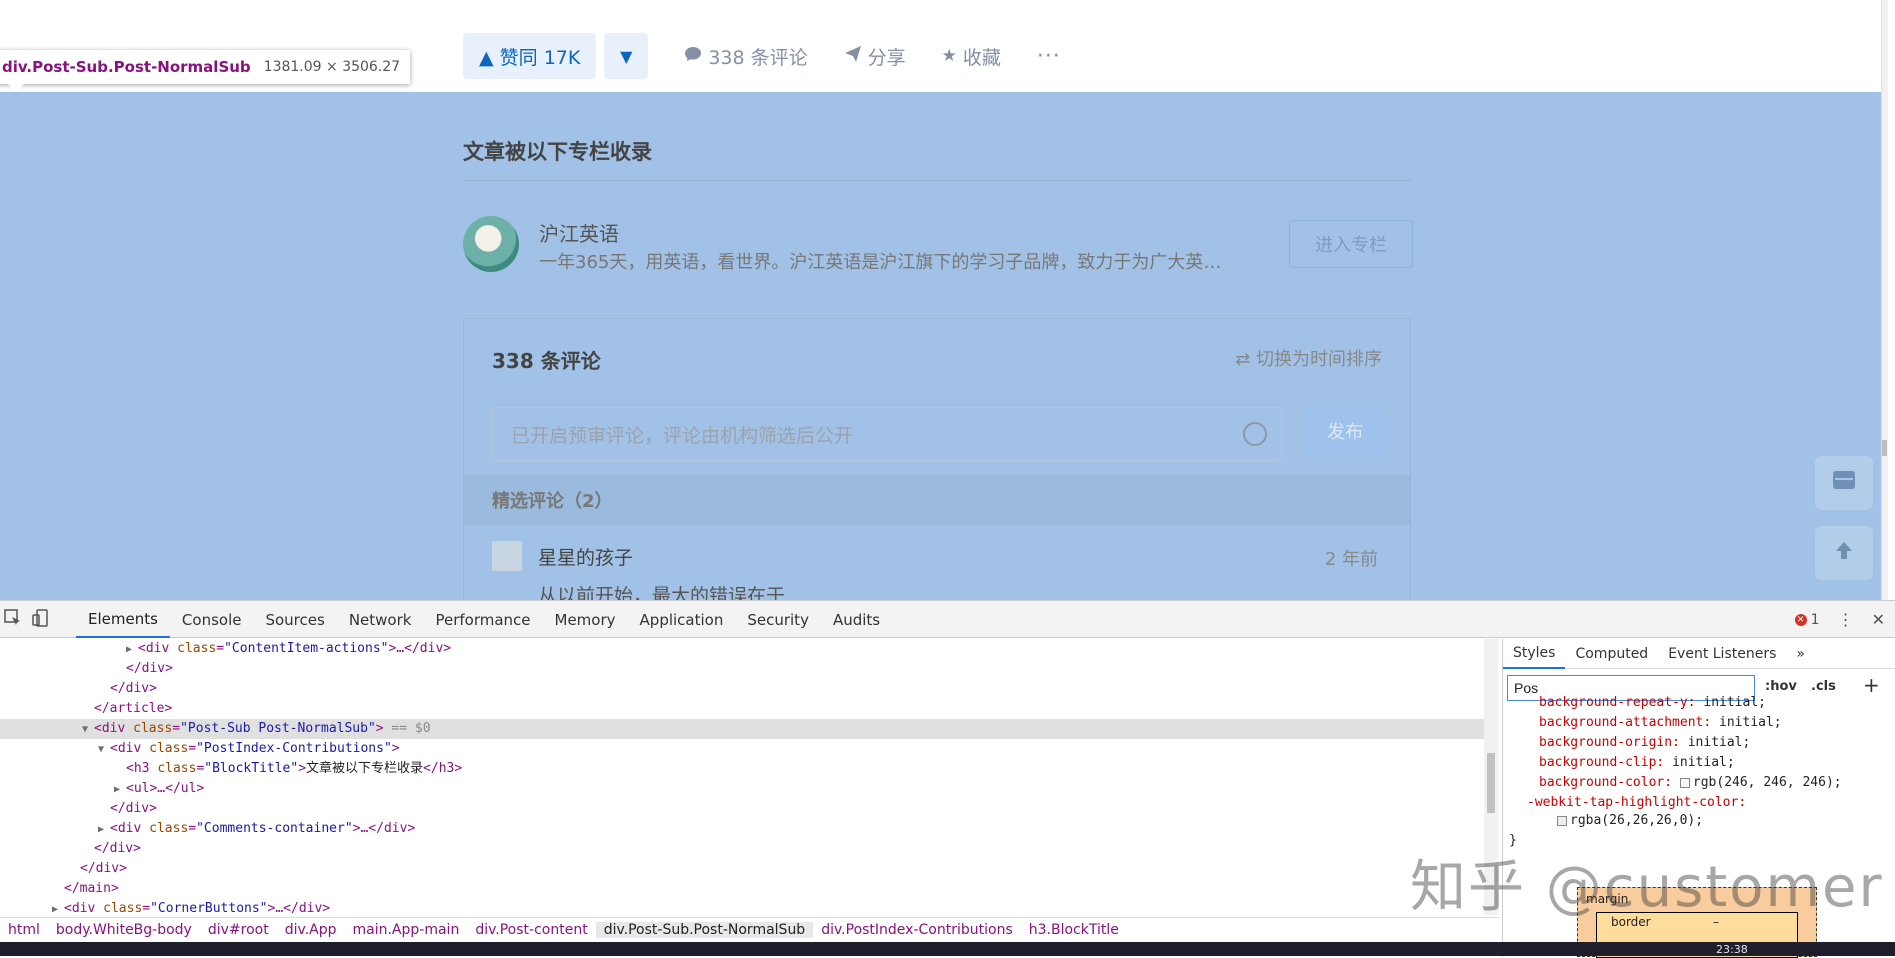  Describe the element at coordinates (1345, 431) in the screenshot. I see `submit-comment-button: 发布` at that location.